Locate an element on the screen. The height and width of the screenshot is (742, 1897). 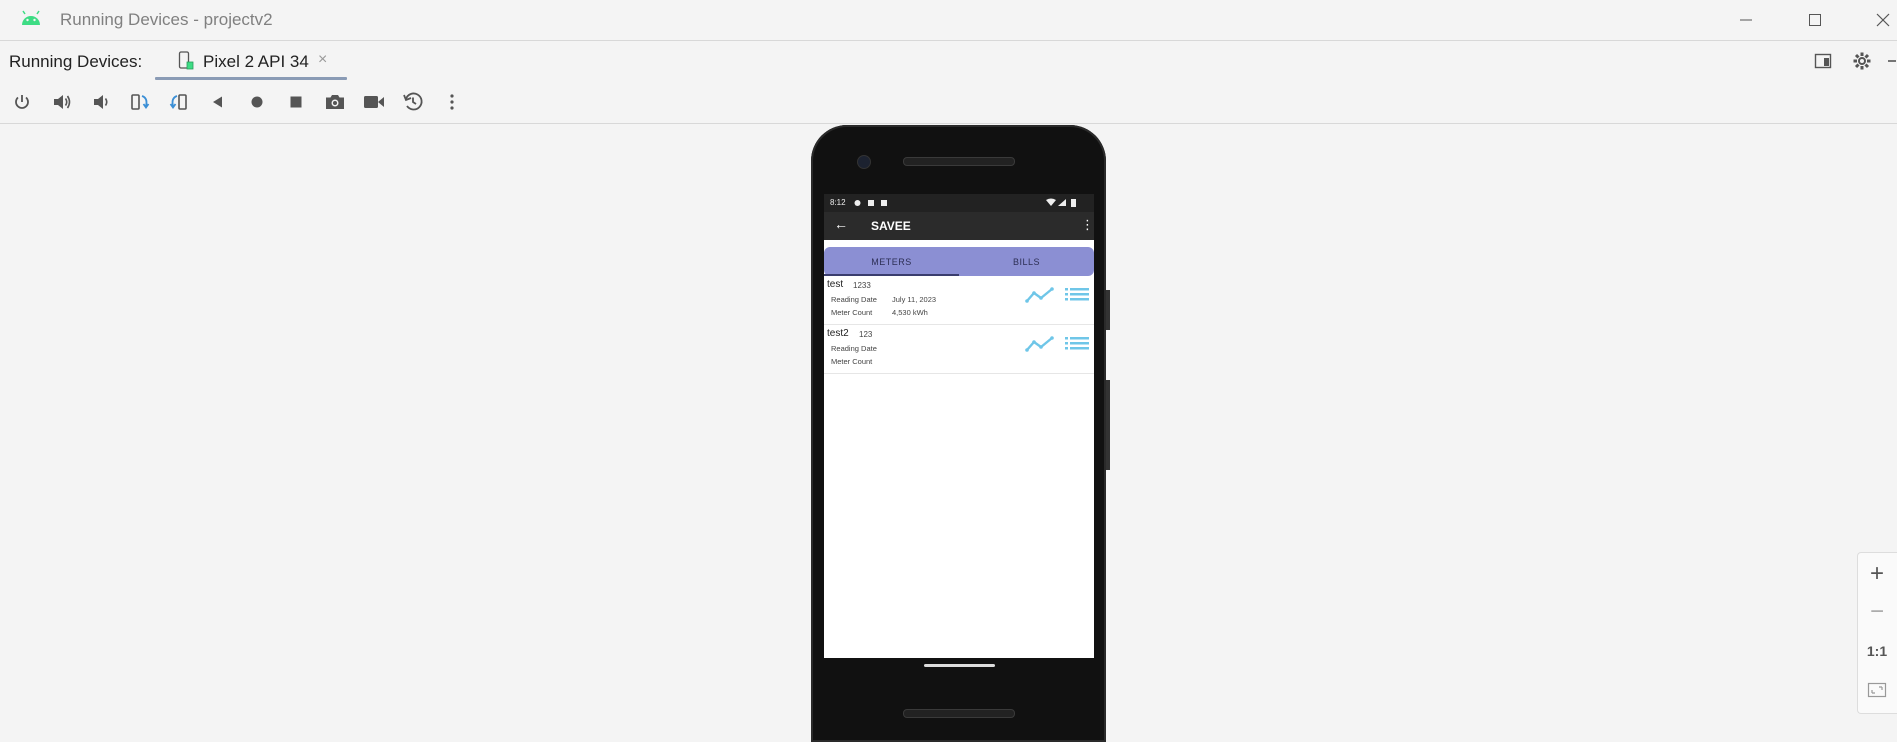
screenshot-icon is located at coordinates (335, 102).